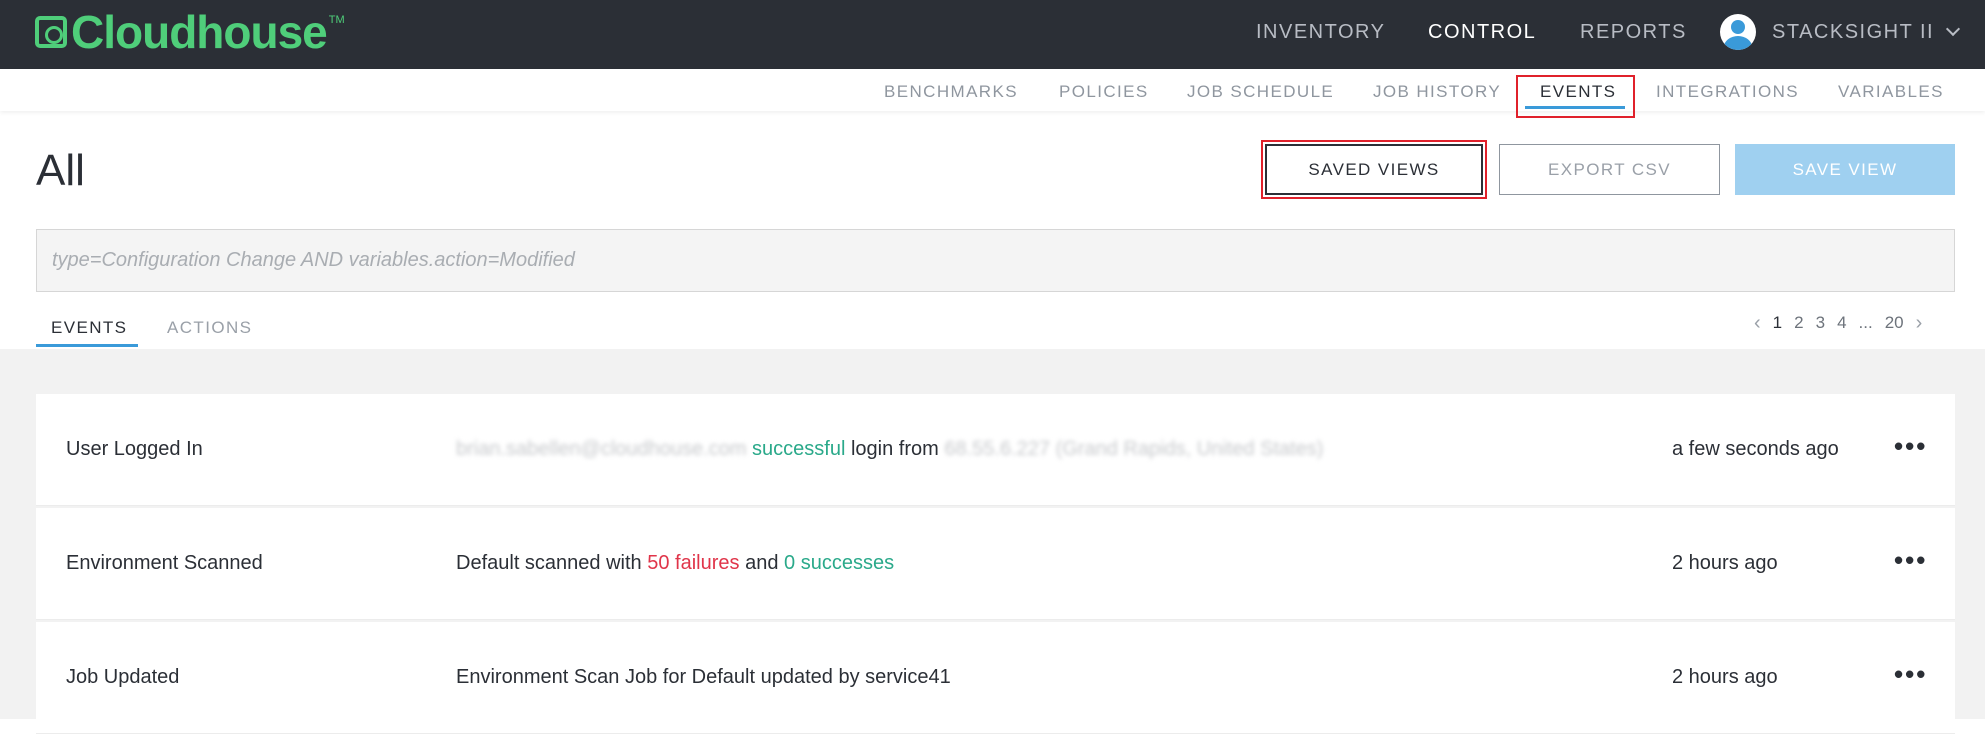  I want to click on pagination: ‹ 1 2 3 4 ... 20 ›, so click(1838, 323).